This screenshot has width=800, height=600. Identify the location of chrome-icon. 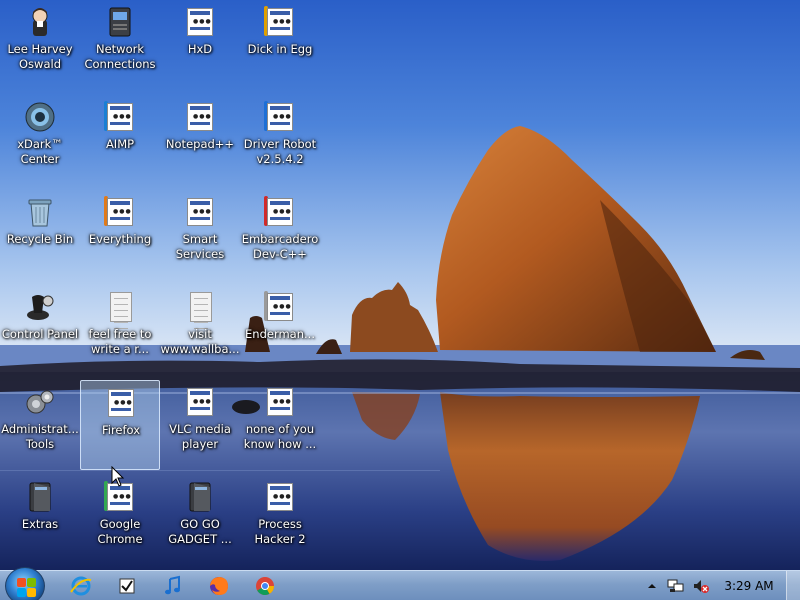
(265, 586).